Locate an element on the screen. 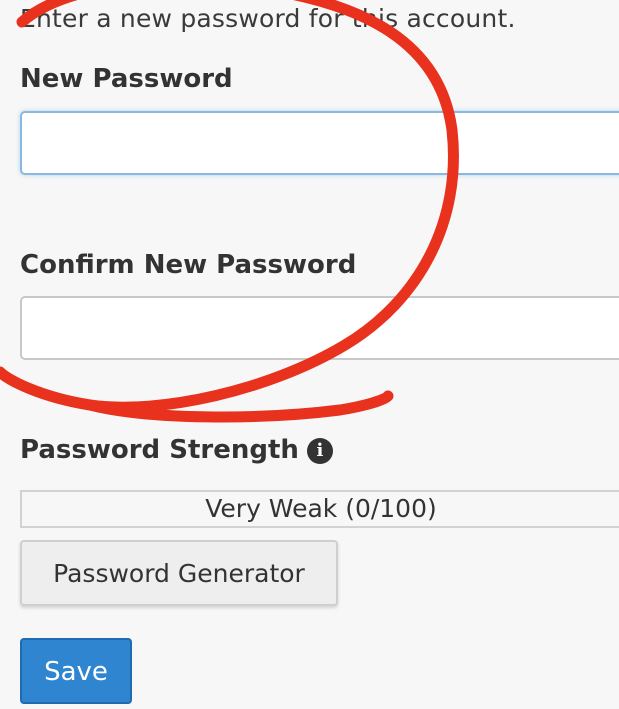 The height and width of the screenshot is (709, 619). confirm-password-label: Confirm New Password is located at coordinates (188, 265).